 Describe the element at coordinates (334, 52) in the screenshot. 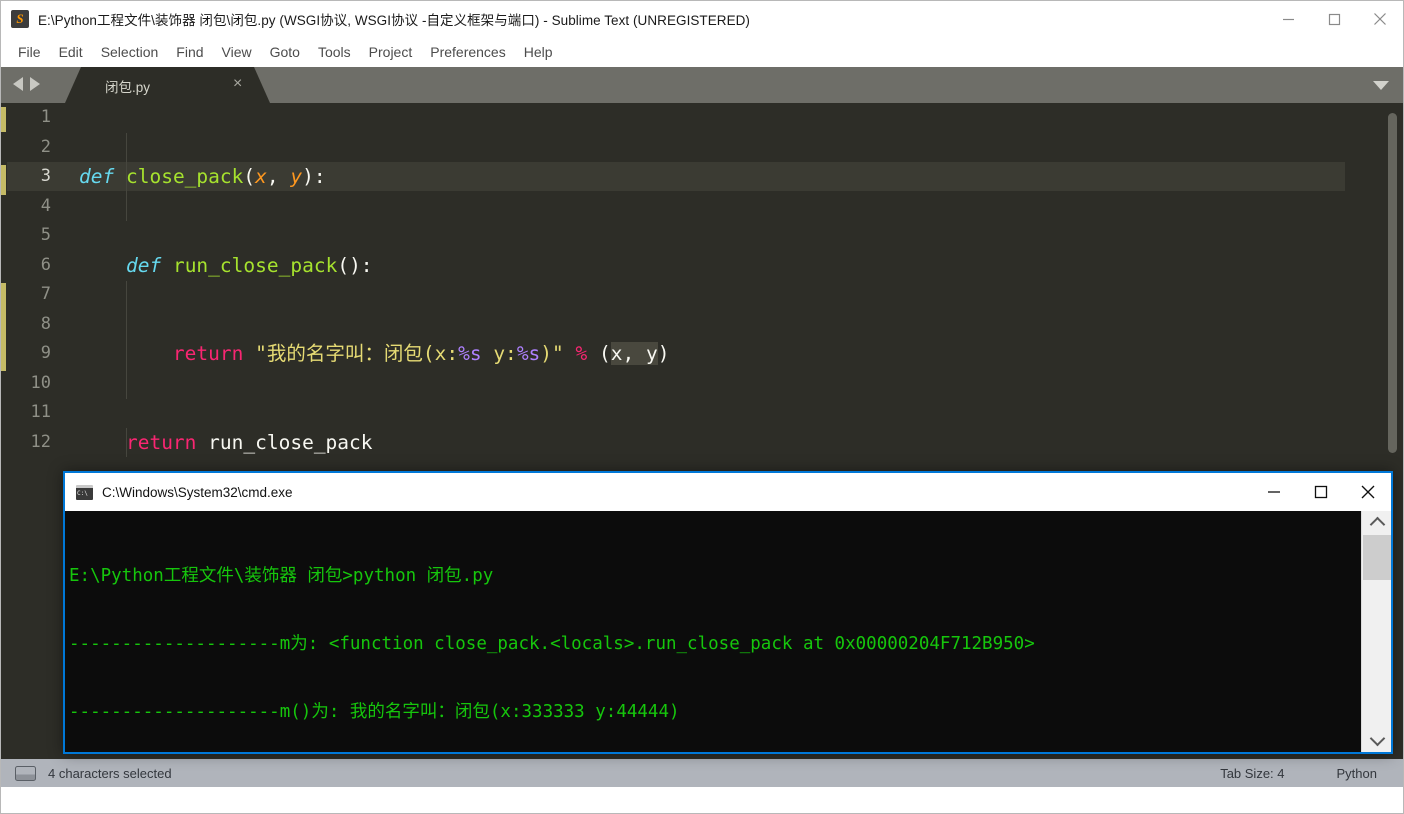

I see `menu-item-tools: Tools` at that location.